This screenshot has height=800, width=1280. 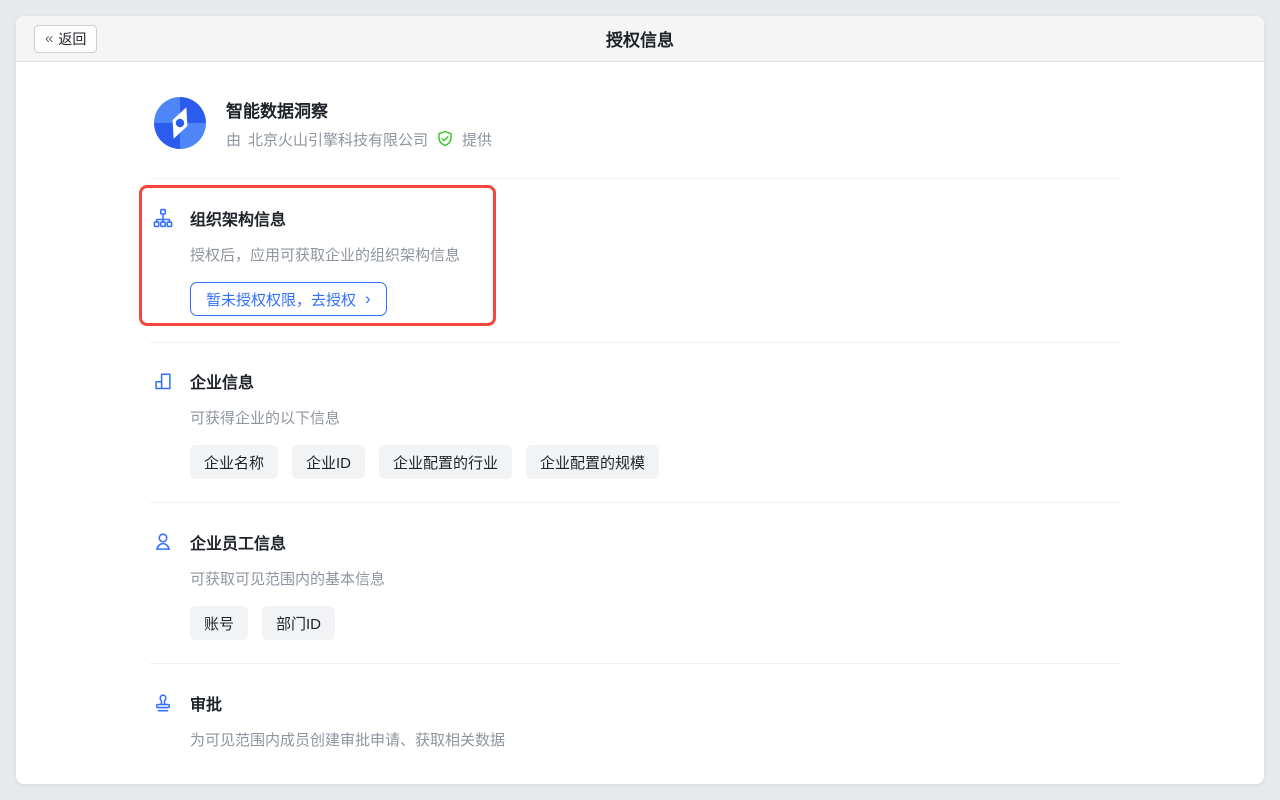 I want to click on chevron-right-icon: ›, so click(x=368, y=298).